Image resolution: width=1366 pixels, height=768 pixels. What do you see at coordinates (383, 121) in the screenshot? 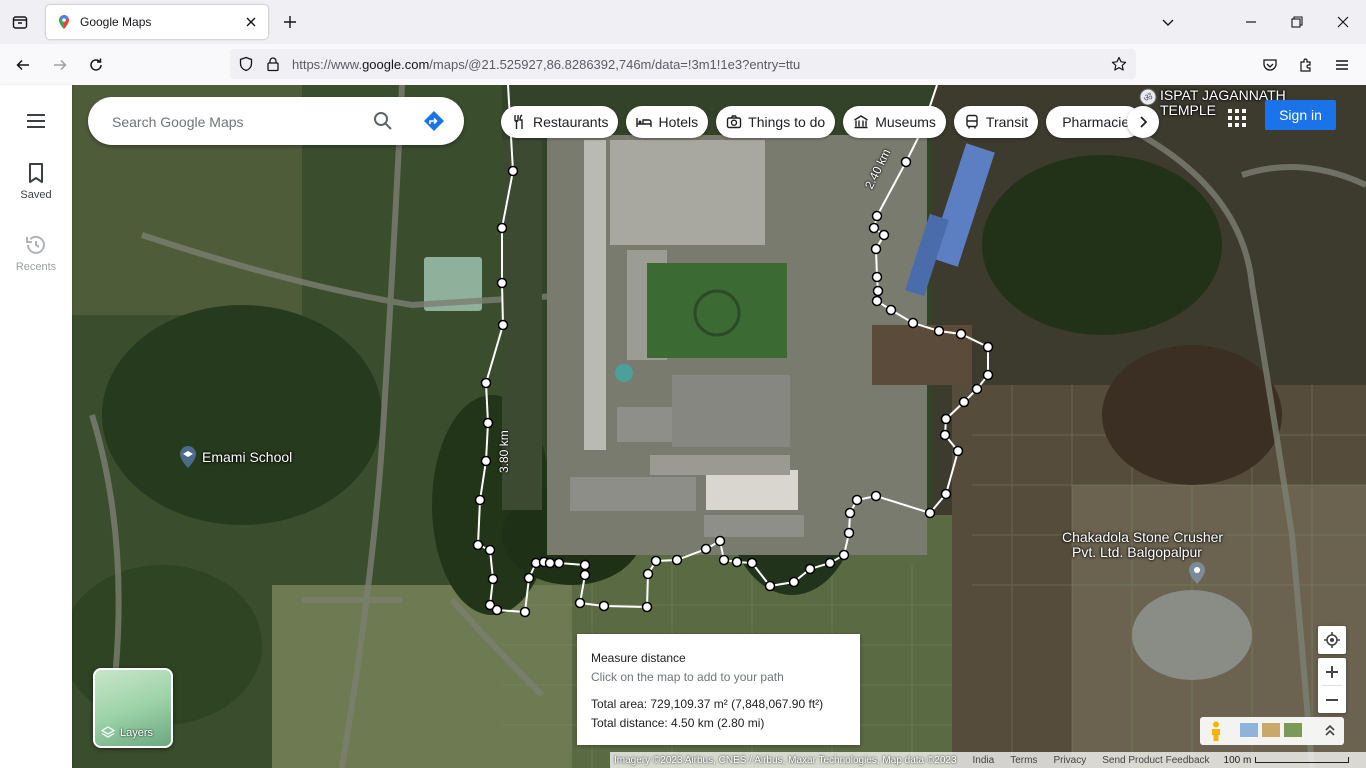
I see `search-icon` at bounding box center [383, 121].